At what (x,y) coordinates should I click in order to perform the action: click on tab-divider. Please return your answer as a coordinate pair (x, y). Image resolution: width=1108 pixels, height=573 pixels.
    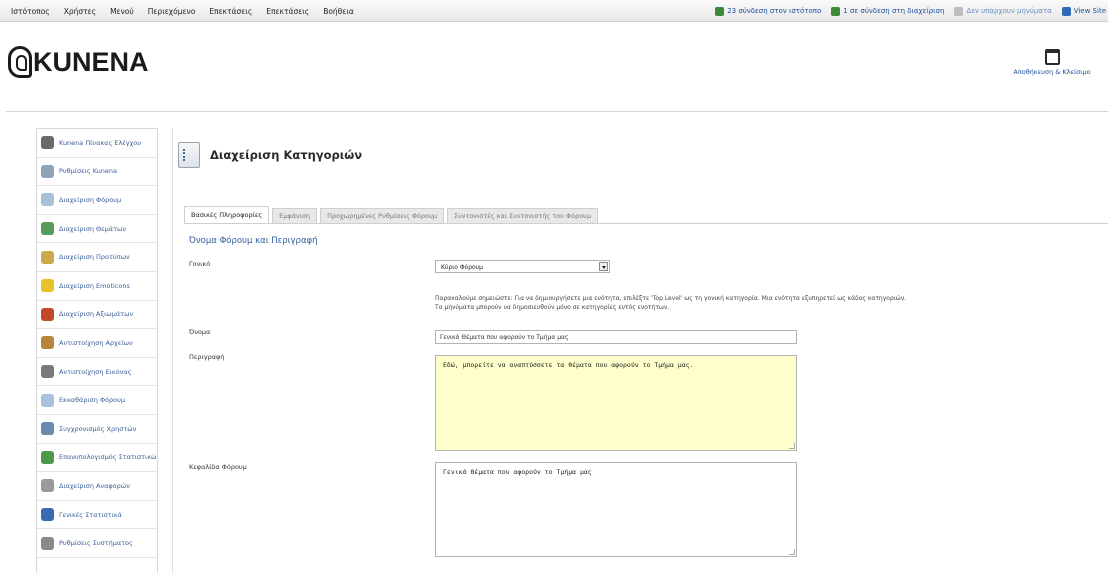
    Looking at the image, I should click on (646, 223).